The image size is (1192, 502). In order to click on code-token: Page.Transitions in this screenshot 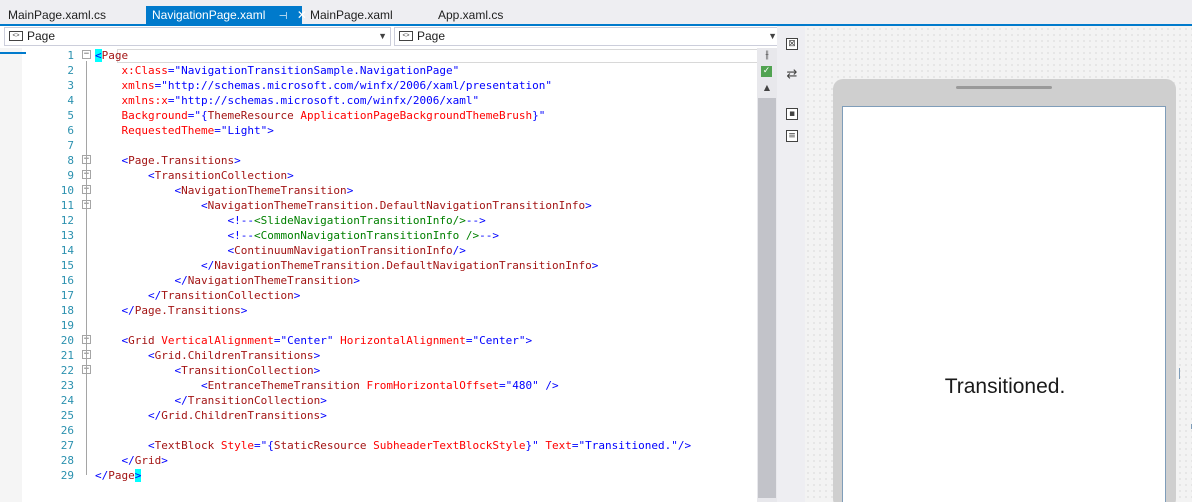, I will do `click(187, 310)`.